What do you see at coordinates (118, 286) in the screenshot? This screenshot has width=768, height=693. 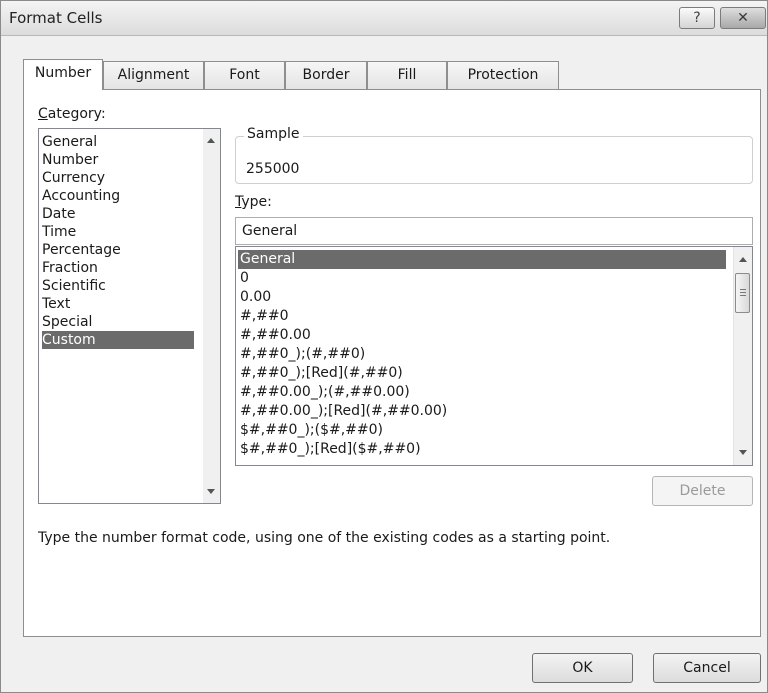 I see `category-item-scientific: Scientific` at bounding box center [118, 286].